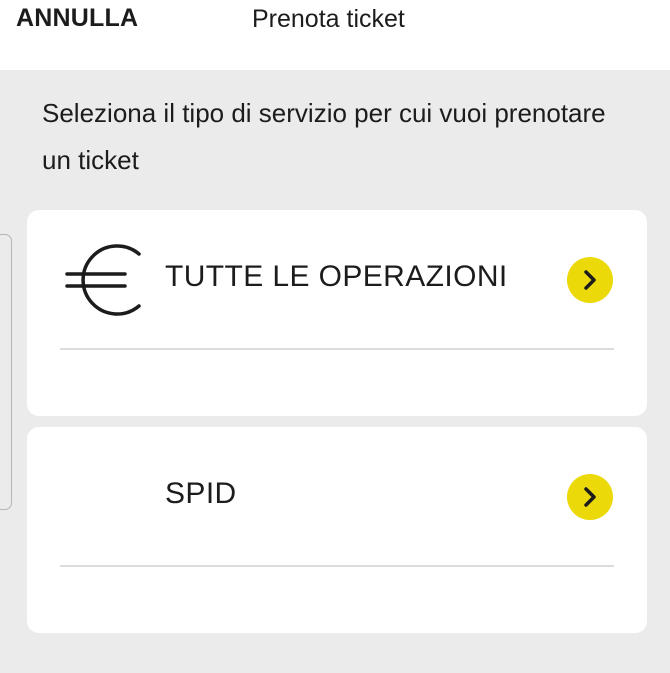 Image resolution: width=670 pixels, height=673 pixels. I want to click on service-label: SPID, so click(201, 493).